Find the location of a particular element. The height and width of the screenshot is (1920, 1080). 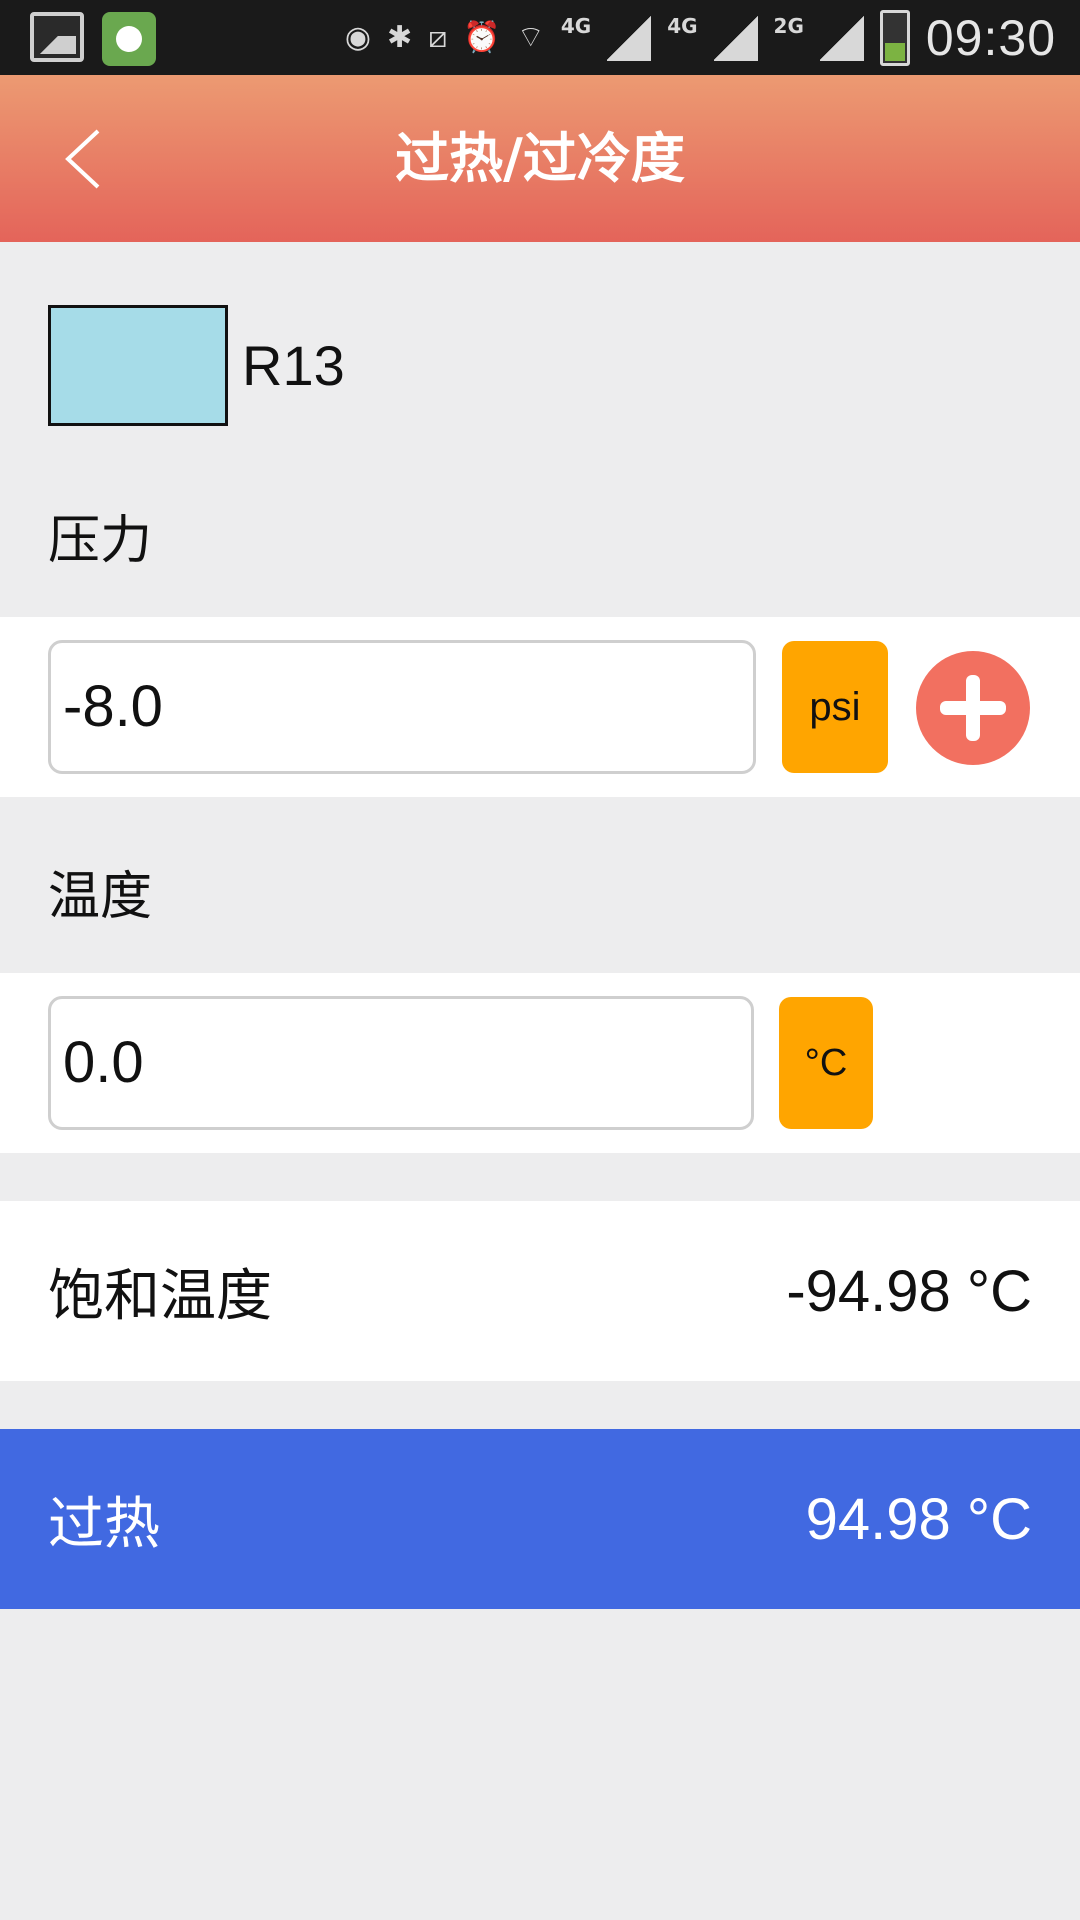

temperature-label: 温度 is located at coordinates (100, 897).